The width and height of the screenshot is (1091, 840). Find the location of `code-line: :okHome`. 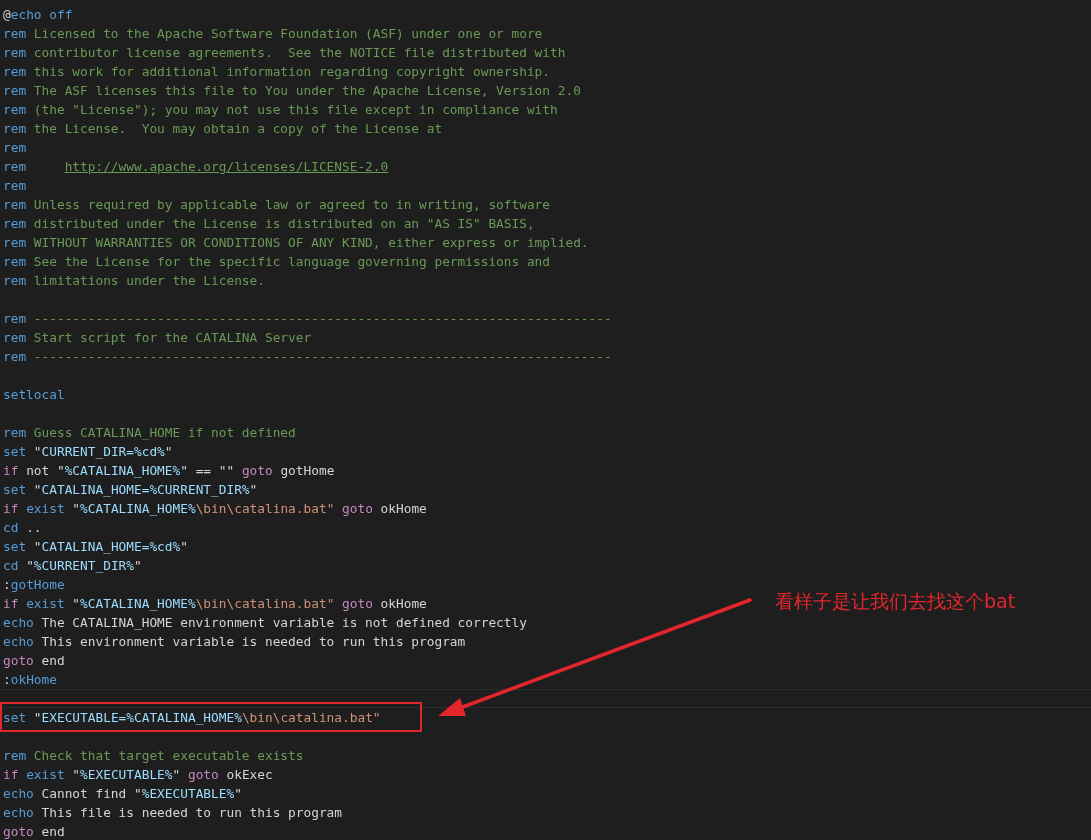

code-line: :okHome is located at coordinates (30, 679).